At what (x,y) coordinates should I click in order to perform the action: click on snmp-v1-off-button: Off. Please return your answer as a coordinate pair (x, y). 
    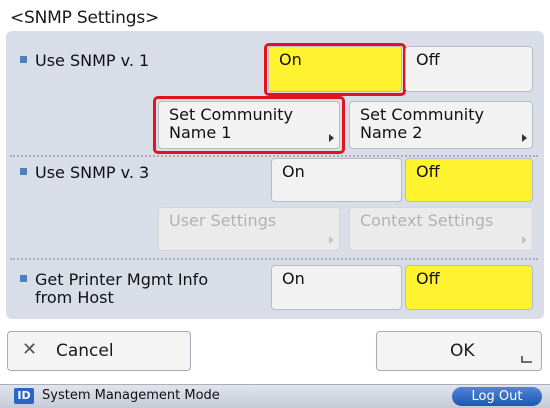
    Looking at the image, I should click on (469, 69).